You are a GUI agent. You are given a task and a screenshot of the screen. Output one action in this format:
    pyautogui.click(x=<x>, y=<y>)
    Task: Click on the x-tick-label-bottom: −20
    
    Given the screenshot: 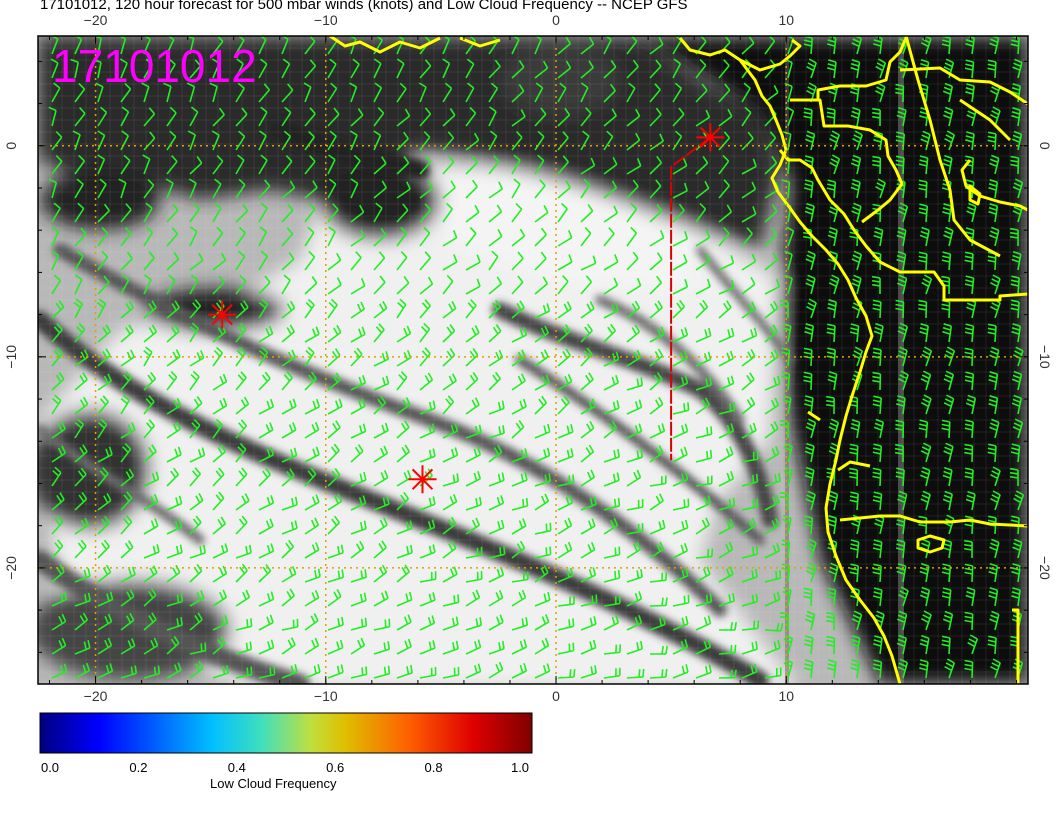 What is the action you would take?
    pyautogui.click(x=96, y=696)
    